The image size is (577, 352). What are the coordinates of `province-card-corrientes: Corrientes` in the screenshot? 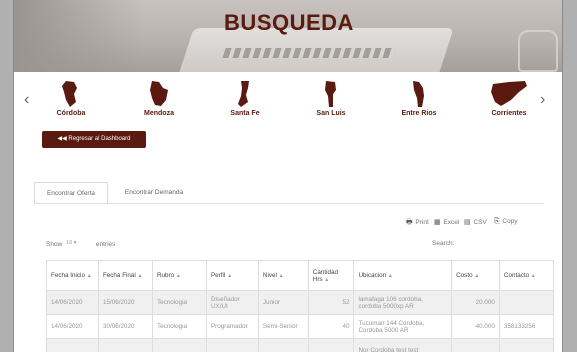 It's located at (509, 98).